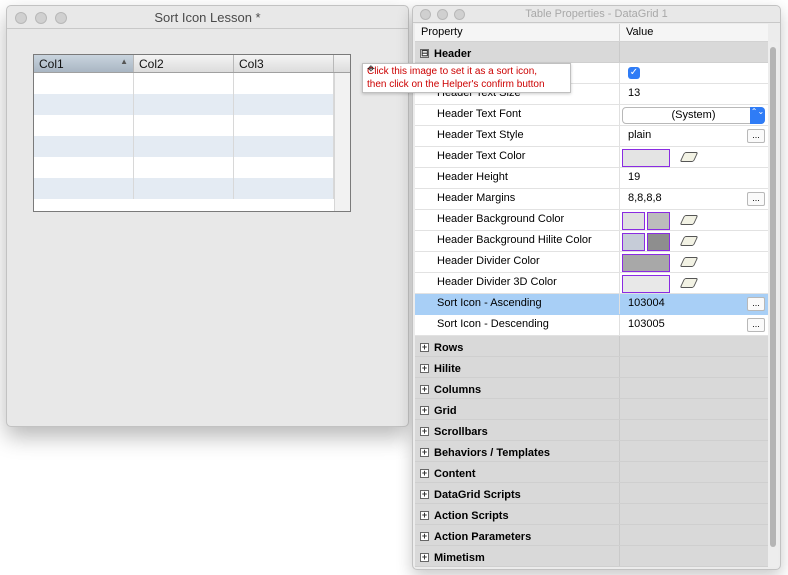 The image size is (788, 575). Describe the element at coordinates (591, 493) in the screenshot. I see `section-datagrid-scripts: + DataGrid Scripts` at that location.